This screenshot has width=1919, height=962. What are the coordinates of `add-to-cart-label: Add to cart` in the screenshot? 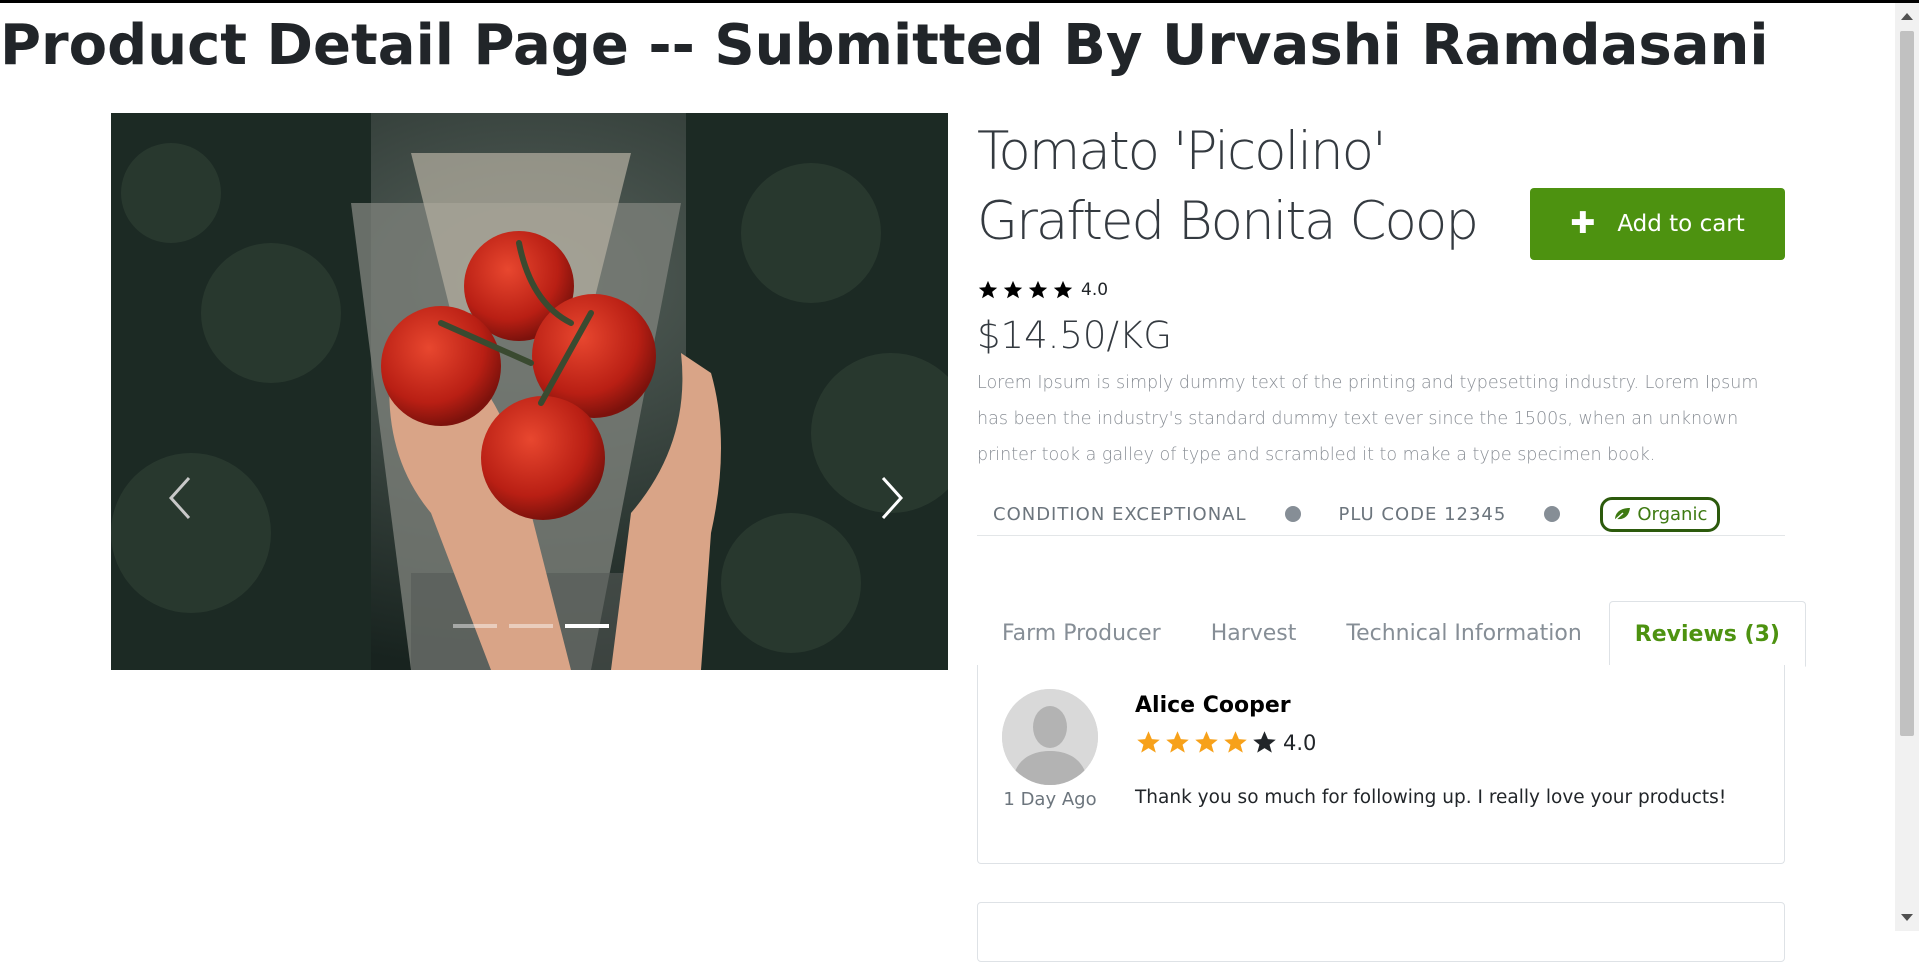 It's located at (1681, 224).